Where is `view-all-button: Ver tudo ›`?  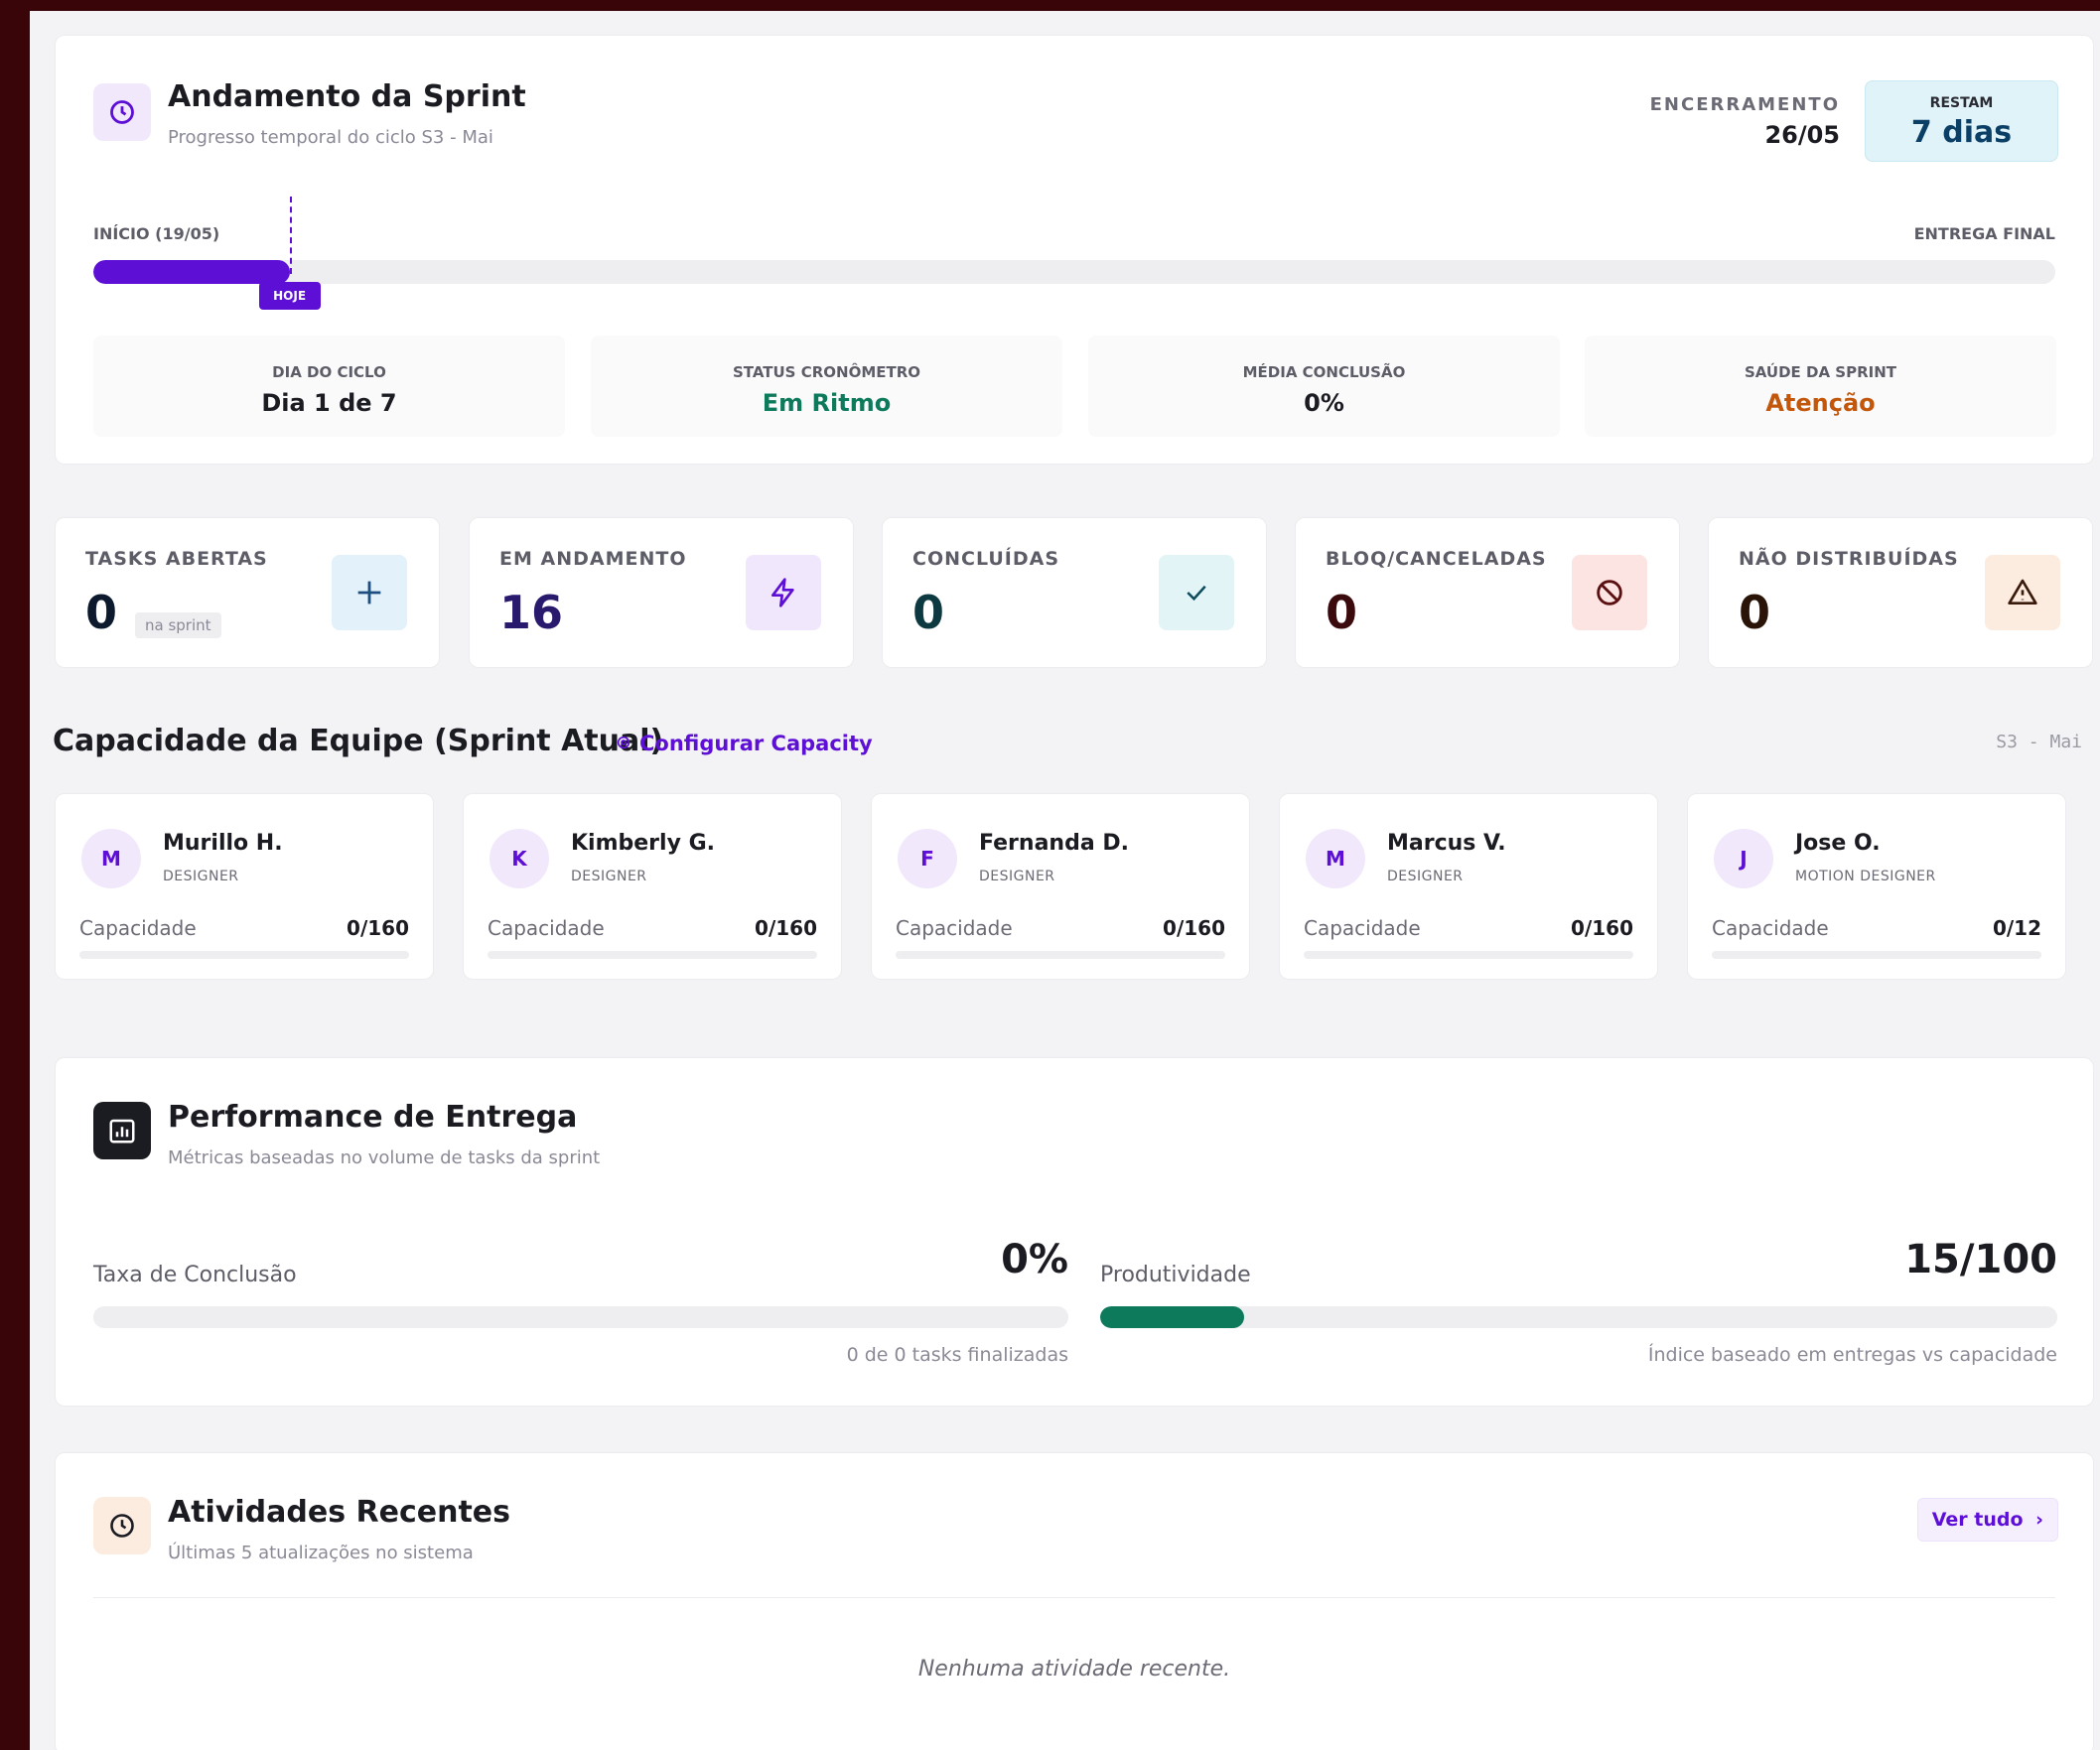
view-all-button: Ver tudo › is located at coordinates (1987, 1520).